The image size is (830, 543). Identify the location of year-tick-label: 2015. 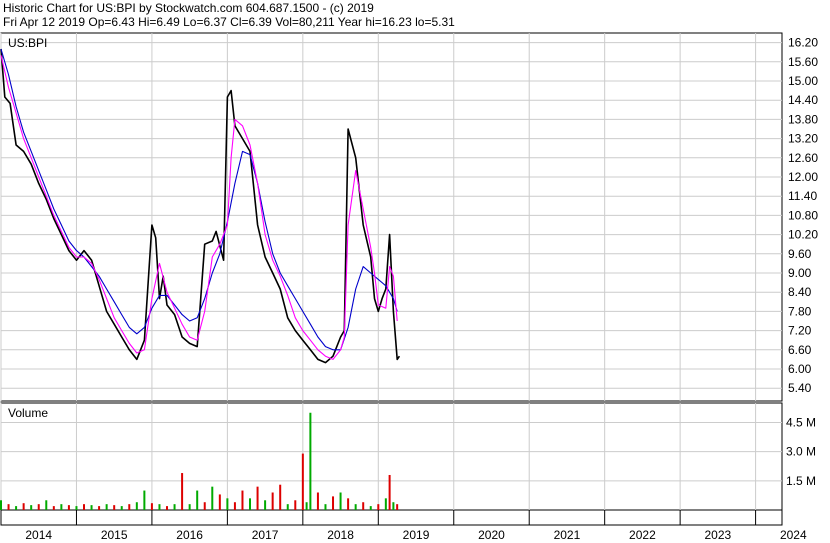
(114, 535).